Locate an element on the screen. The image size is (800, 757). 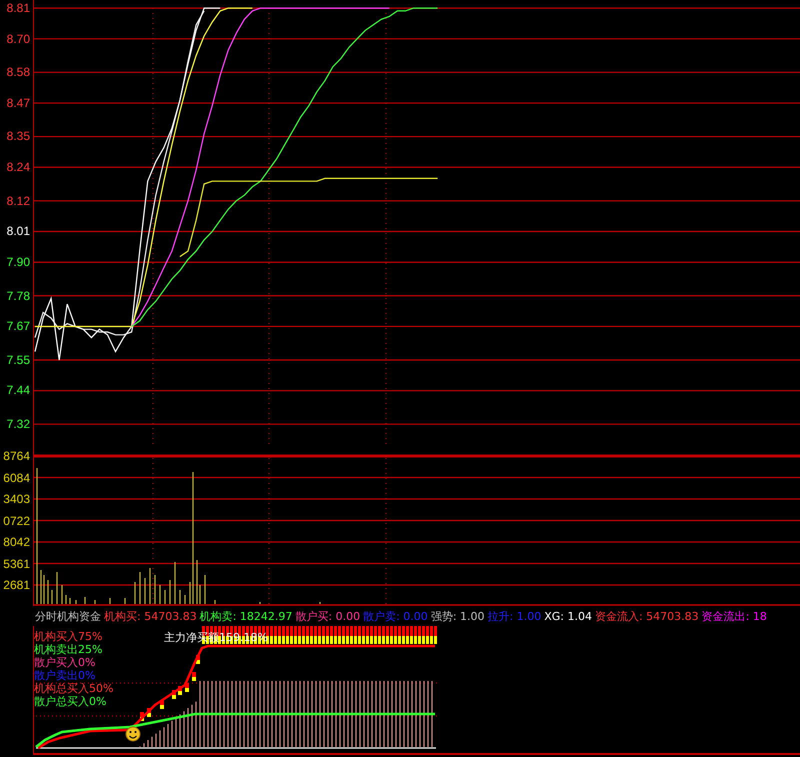
price-axis-label: 8.81 is located at coordinates (18, 8).